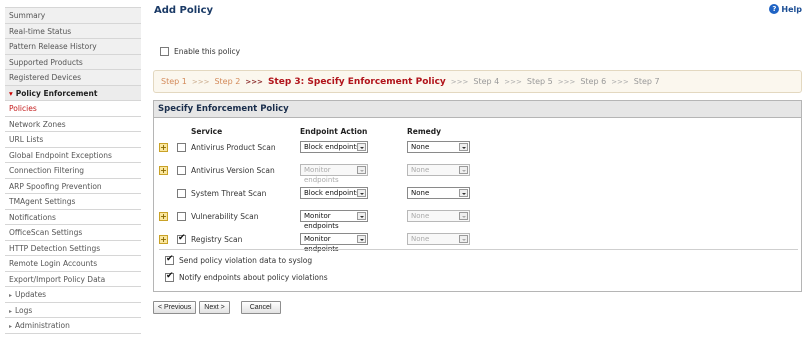 The image size is (809, 347). What do you see at coordinates (260, 307) in the screenshot?
I see `cancel-button: Cancel` at bounding box center [260, 307].